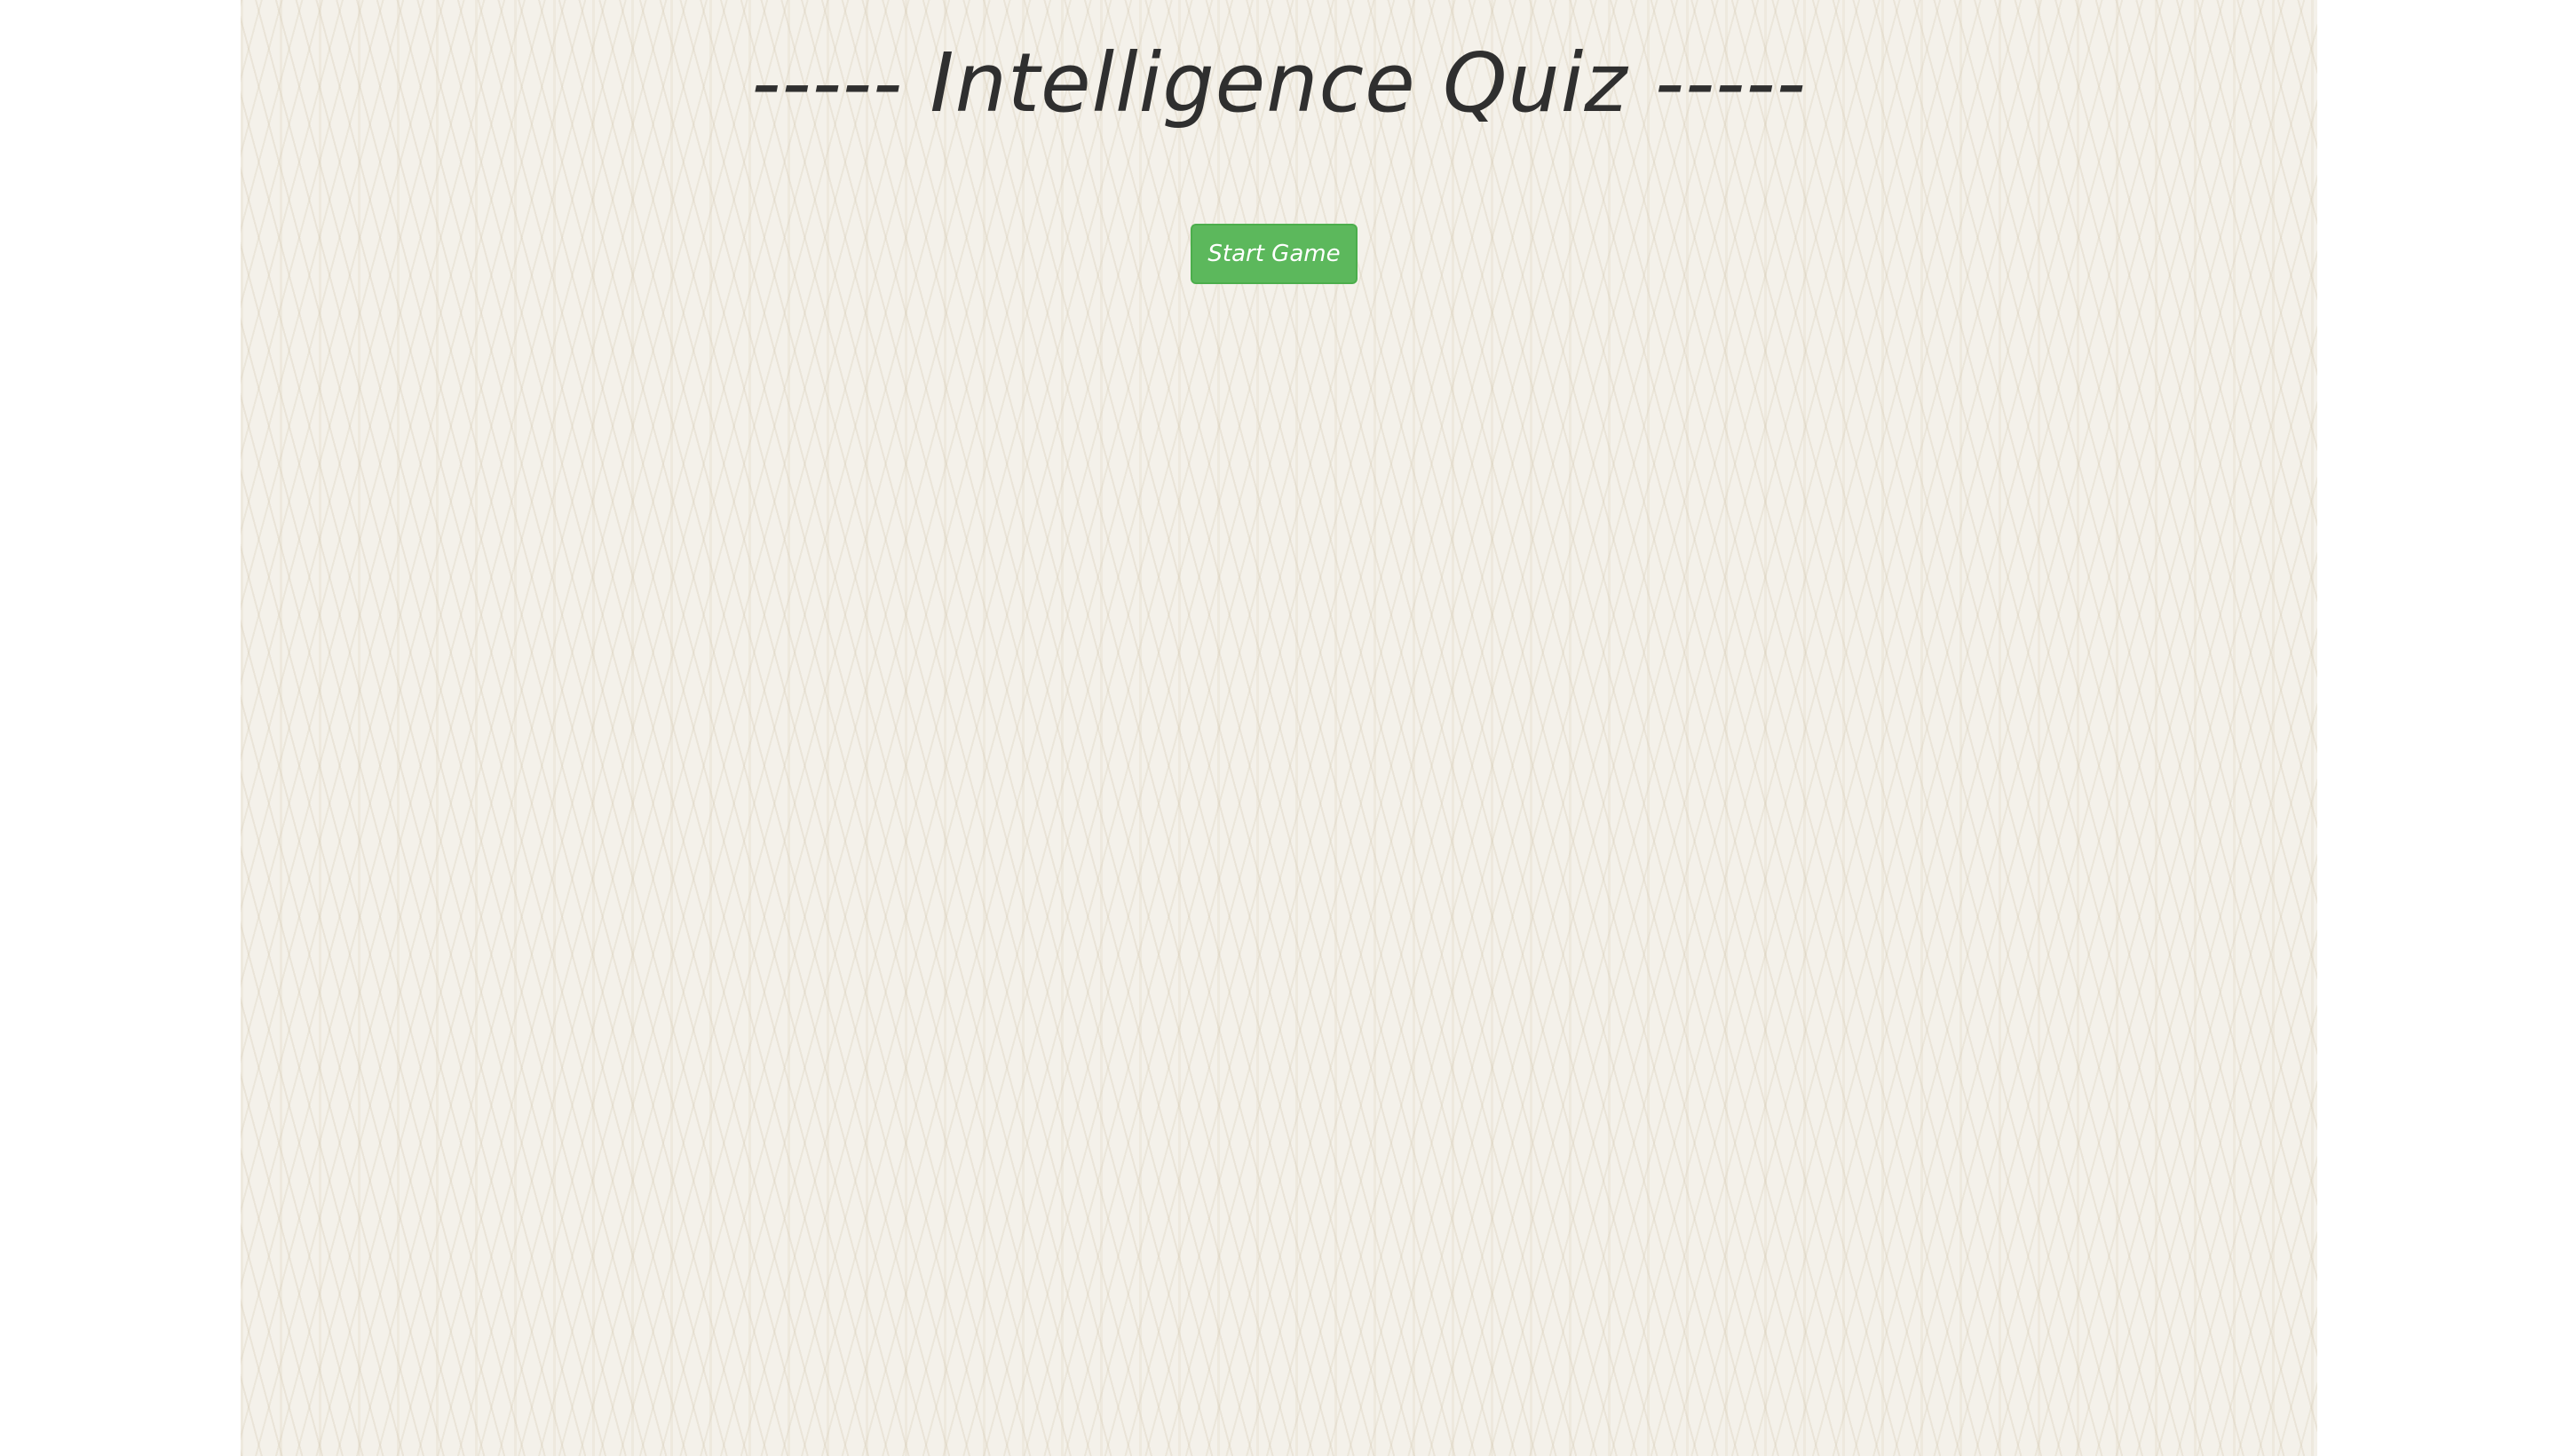 This screenshot has height=1456, width=2557. Describe the element at coordinates (1274, 254) in the screenshot. I see `start-game-button: Start Game` at that location.